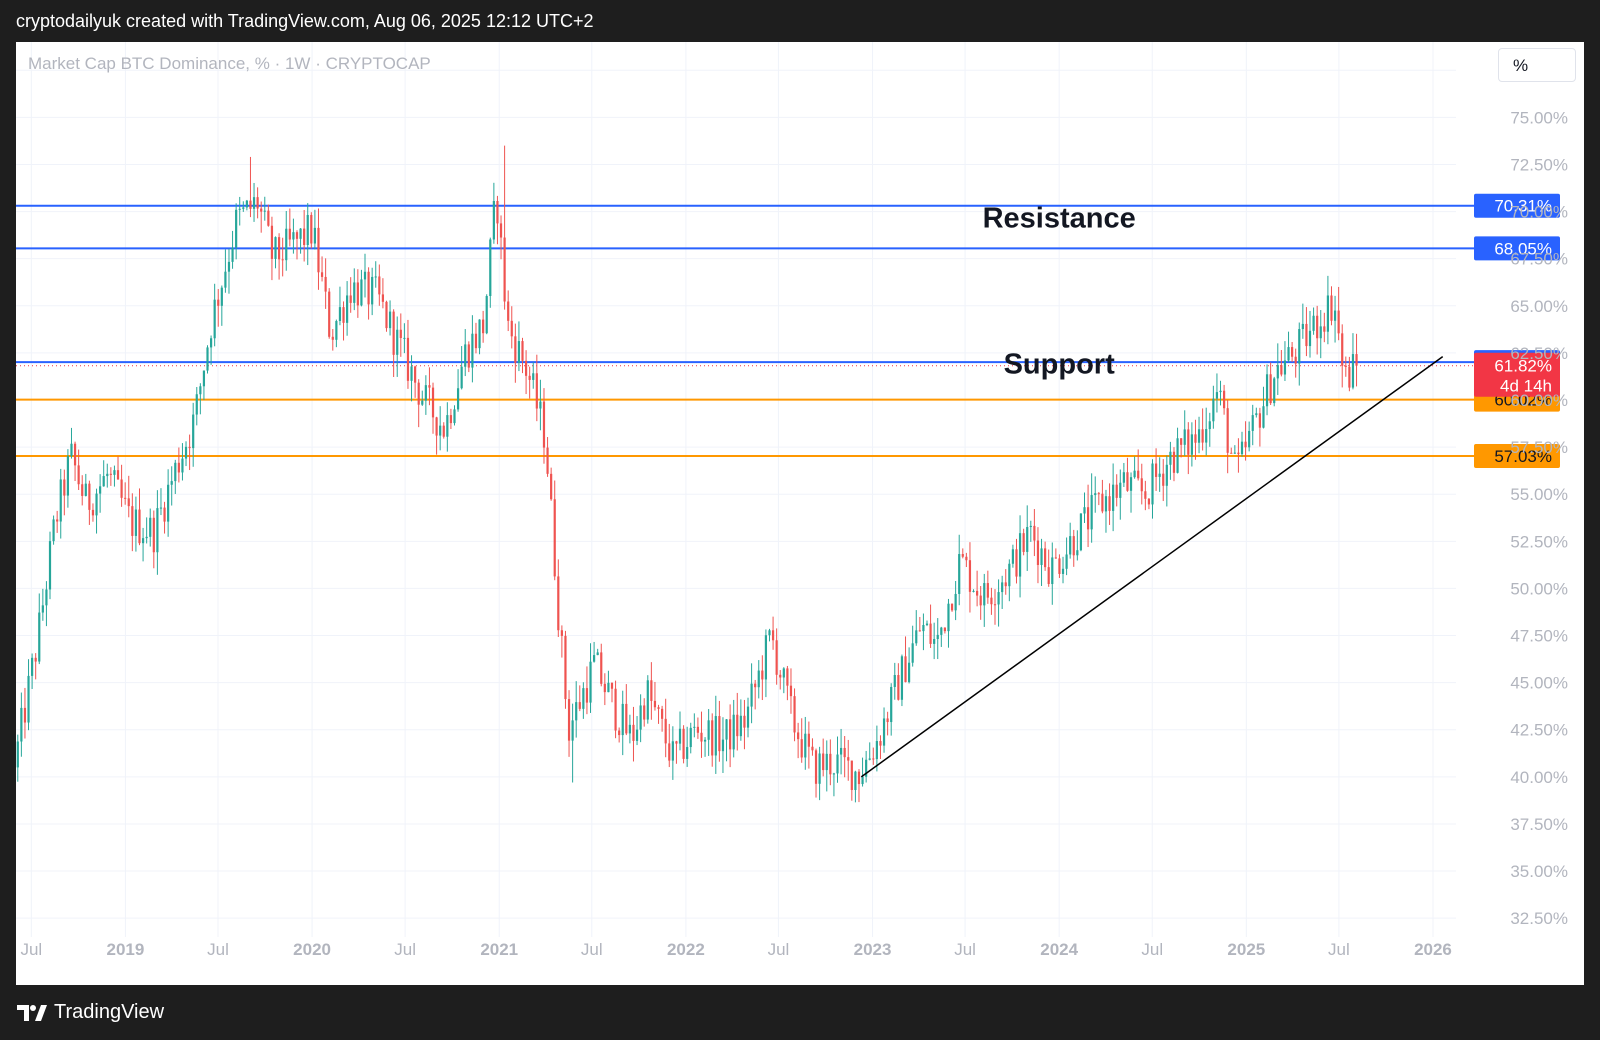 The width and height of the screenshot is (1600, 1040). What do you see at coordinates (1539, 306) in the screenshot?
I see `y-tick-label: 65.00%` at bounding box center [1539, 306].